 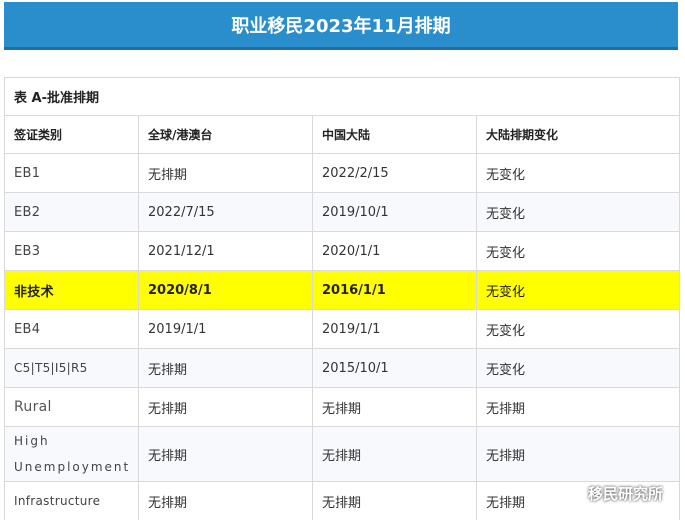 What do you see at coordinates (394, 368) in the screenshot?
I see `cell-china: 2015/10/1` at bounding box center [394, 368].